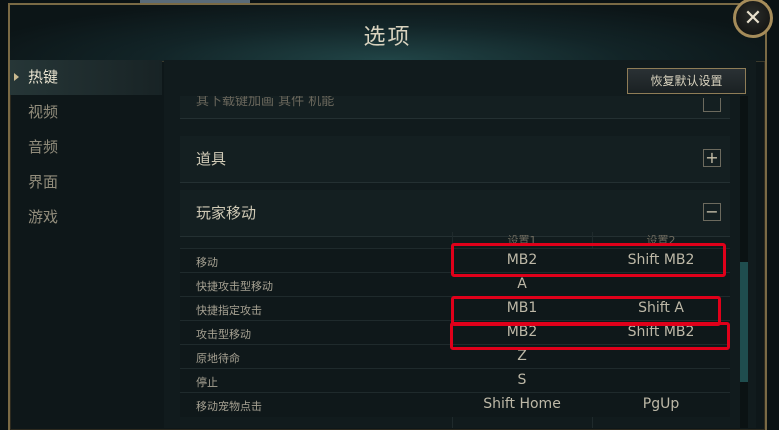 This screenshot has height=430, width=779. Describe the element at coordinates (86, 77) in the screenshot. I see `sidebar-item-hotkeys: 热键` at that location.